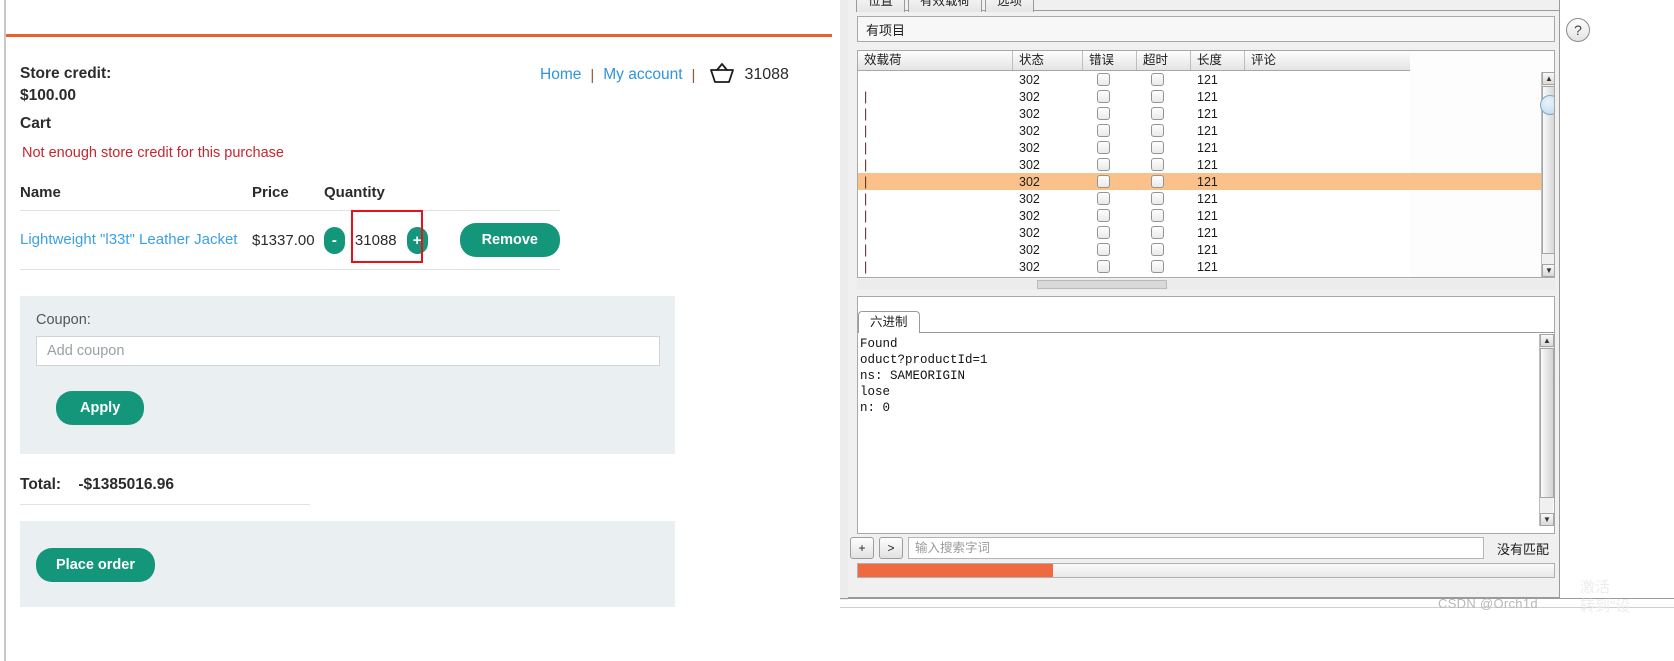 This screenshot has width=1674, height=661. I want to click on tab-hex: 六进制, so click(889, 322).